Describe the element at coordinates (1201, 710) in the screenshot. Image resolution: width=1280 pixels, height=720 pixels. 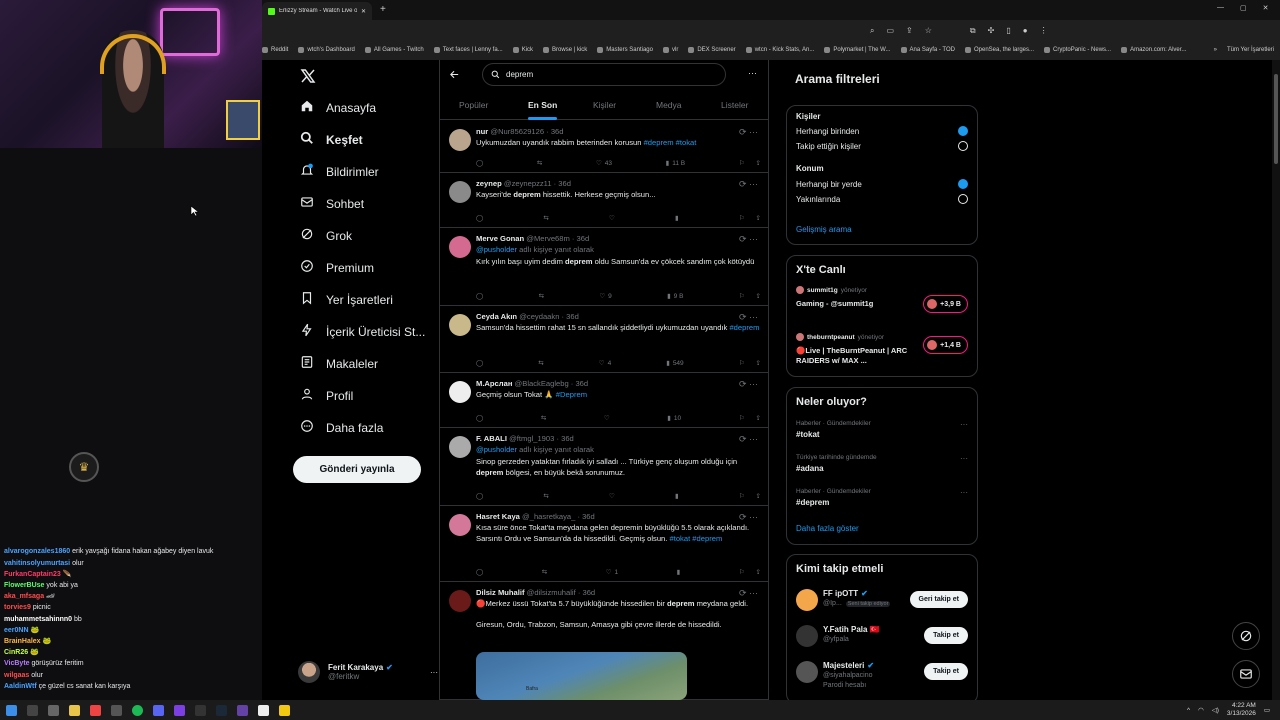
I see `wifi-icon: ◠` at that location.